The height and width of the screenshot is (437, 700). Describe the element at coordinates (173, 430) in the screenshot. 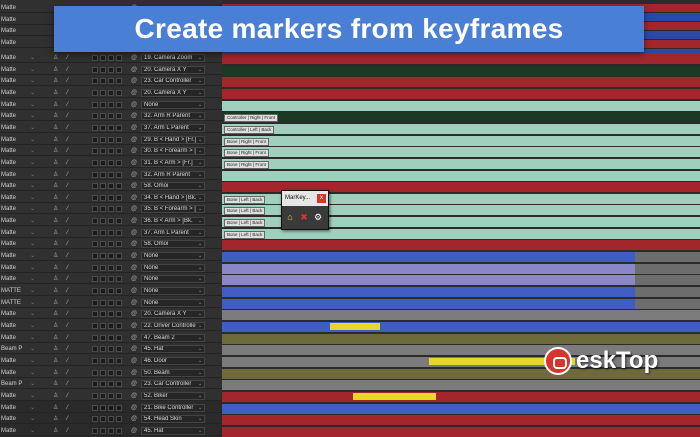

I see `parent-select: 45. Hat` at that location.